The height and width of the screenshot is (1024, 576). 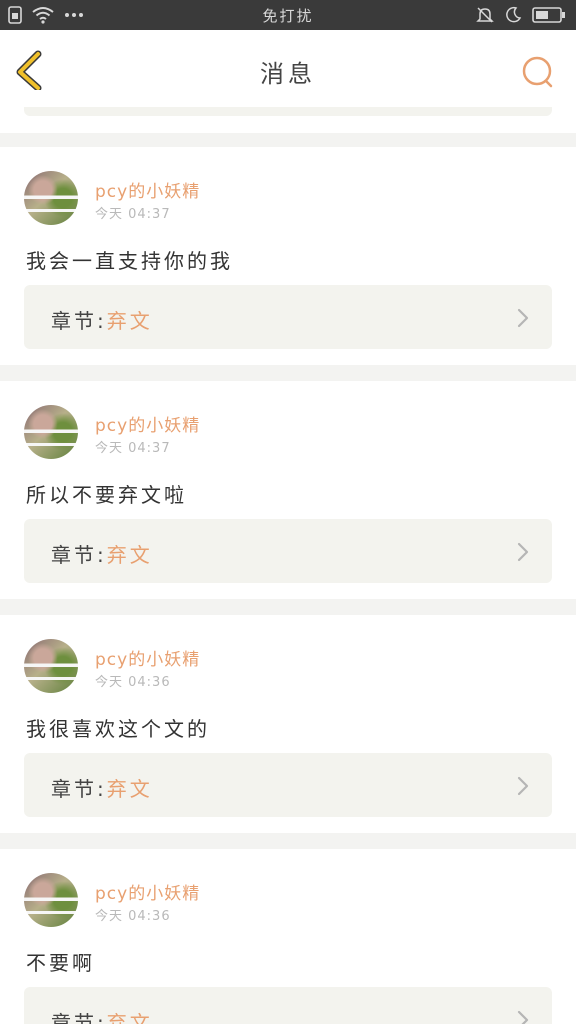 I want to click on status-bar: 免打扰, so click(x=288, y=15).